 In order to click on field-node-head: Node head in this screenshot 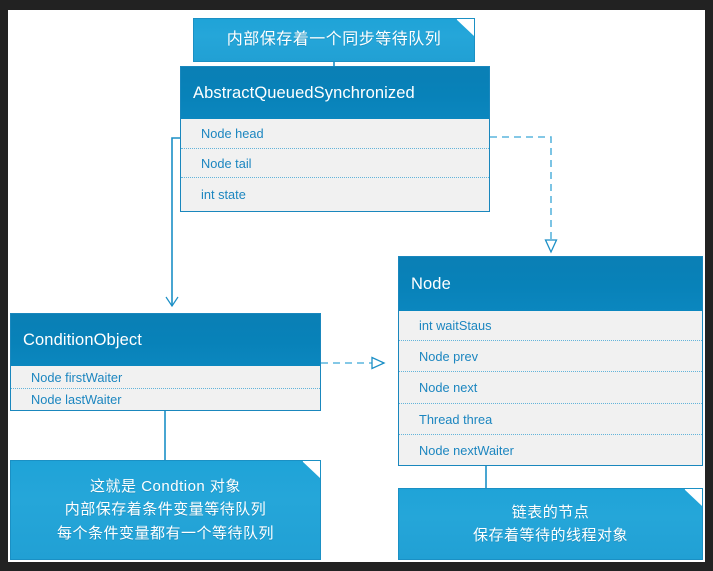, I will do `click(335, 134)`.